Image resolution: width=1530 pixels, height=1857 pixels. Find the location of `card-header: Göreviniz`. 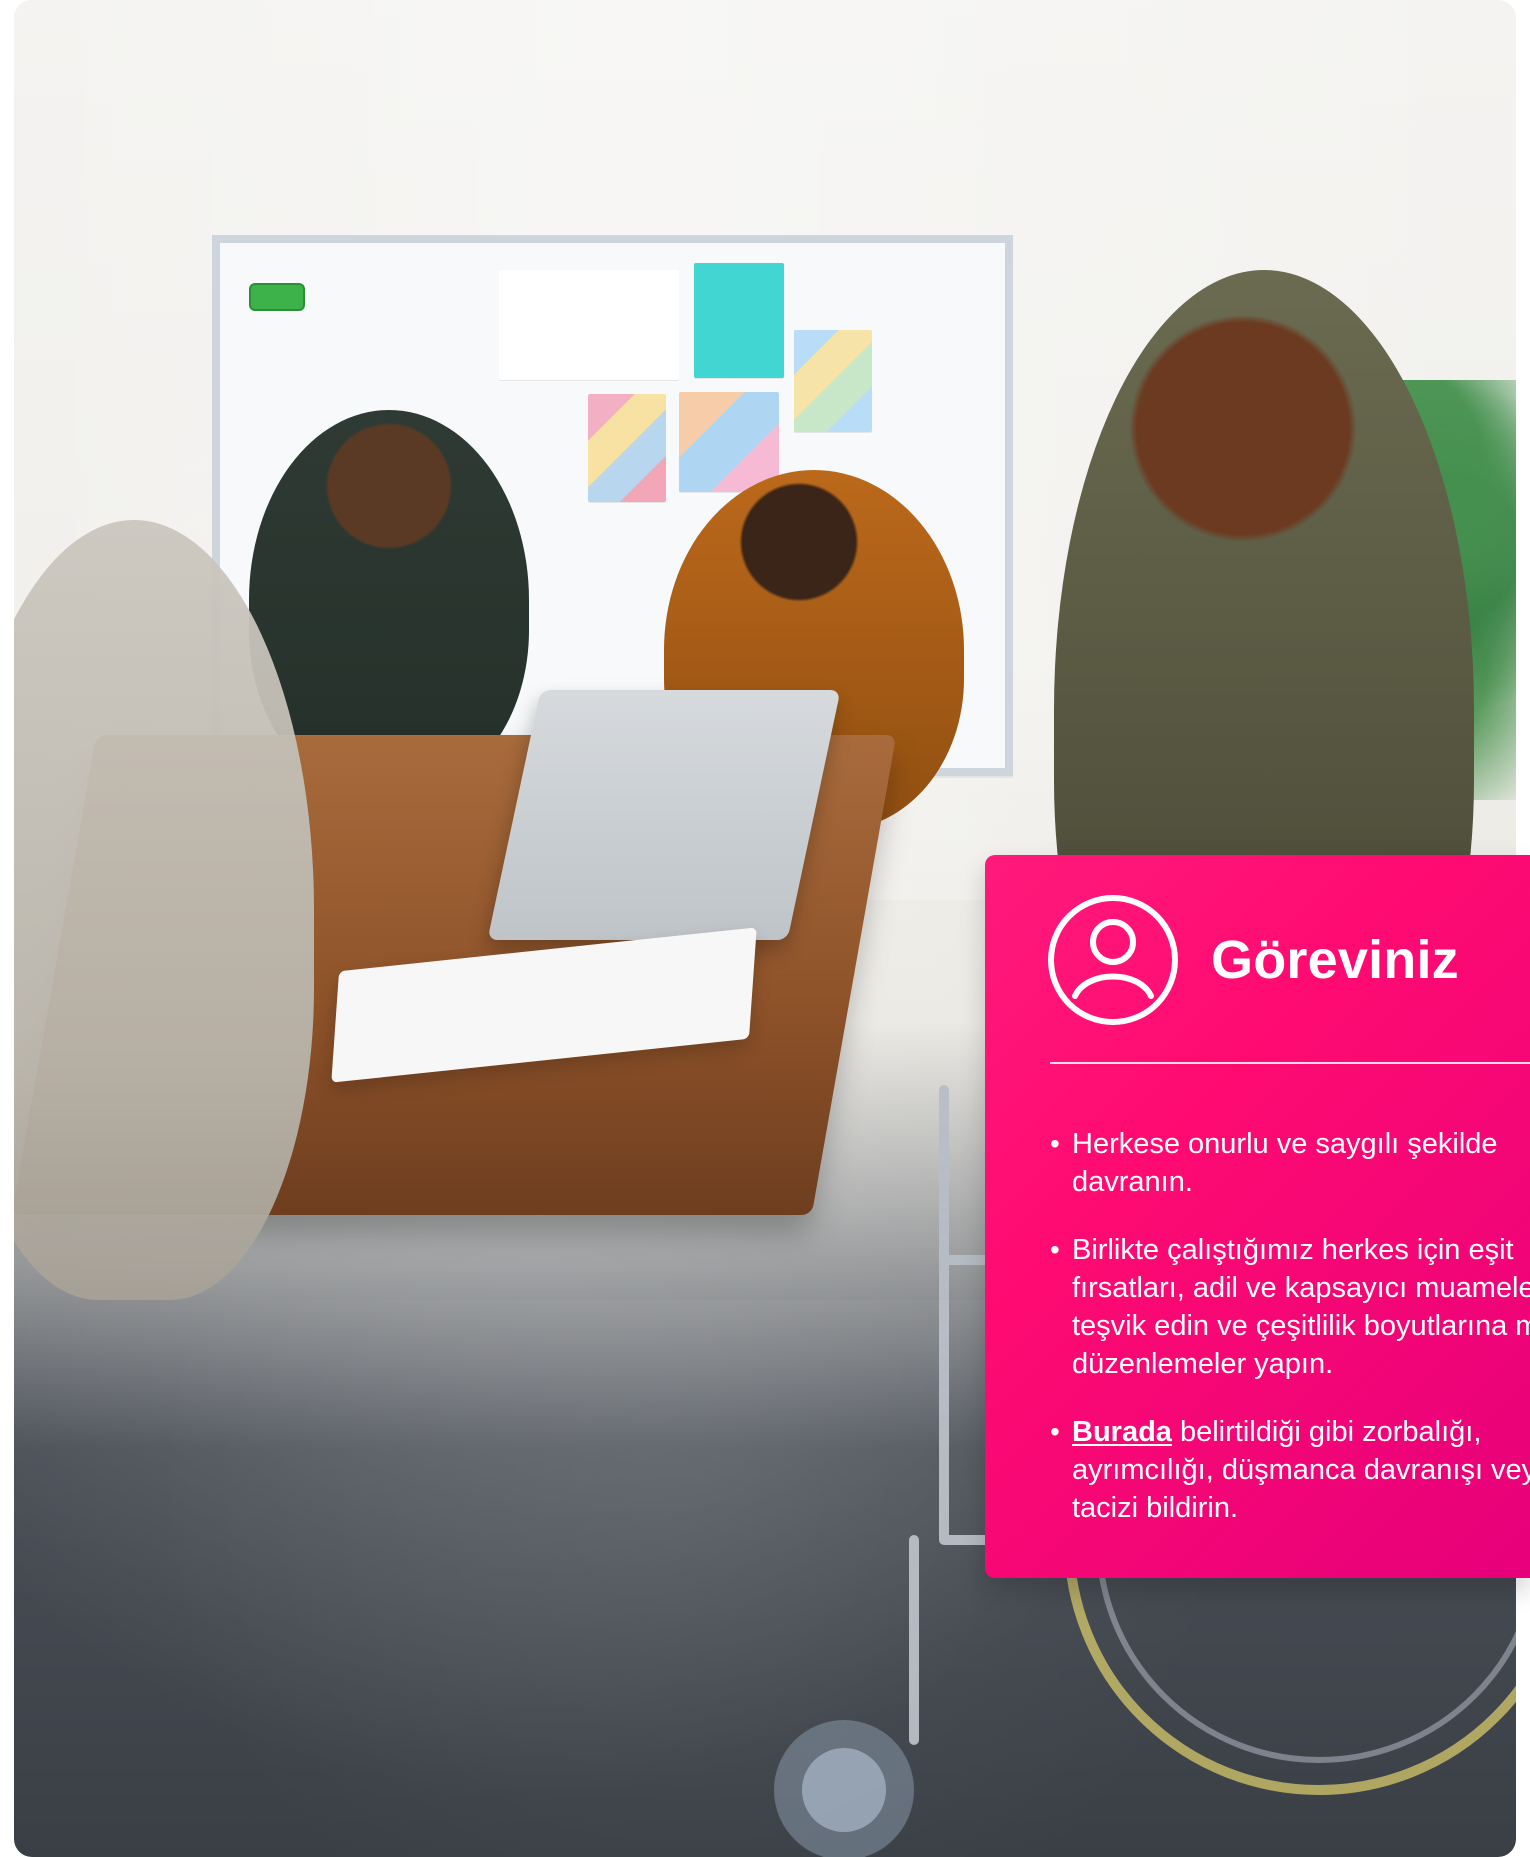

card-header: Göreviniz is located at coordinates (1251, 960).